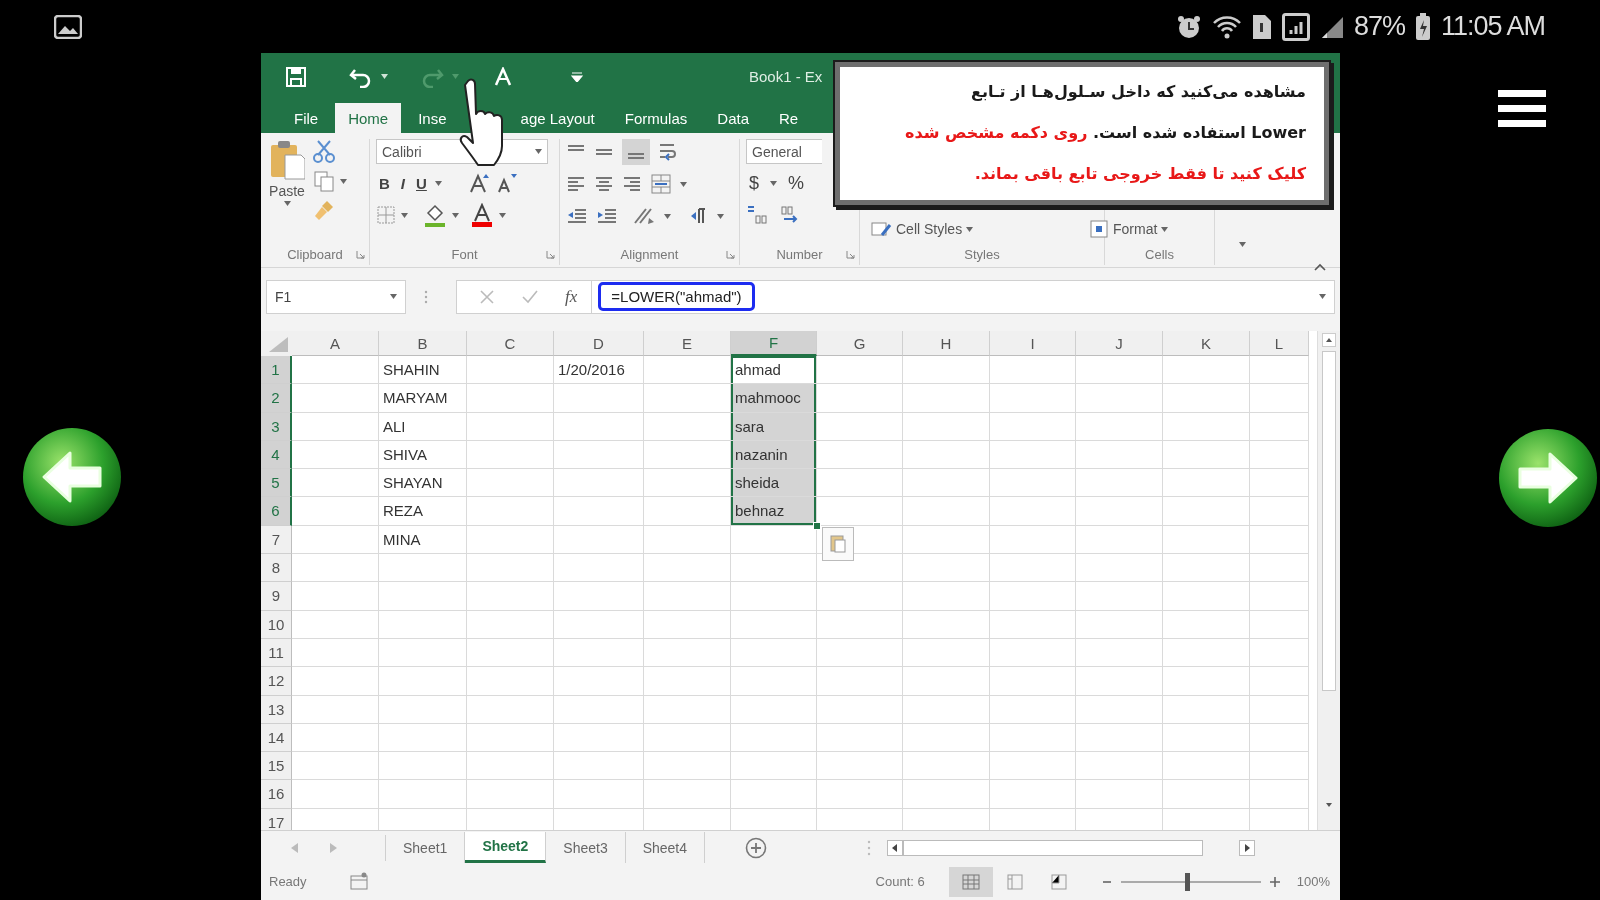 This screenshot has width=1600, height=900. I want to click on increase-decimal-icon, so click(757, 215).